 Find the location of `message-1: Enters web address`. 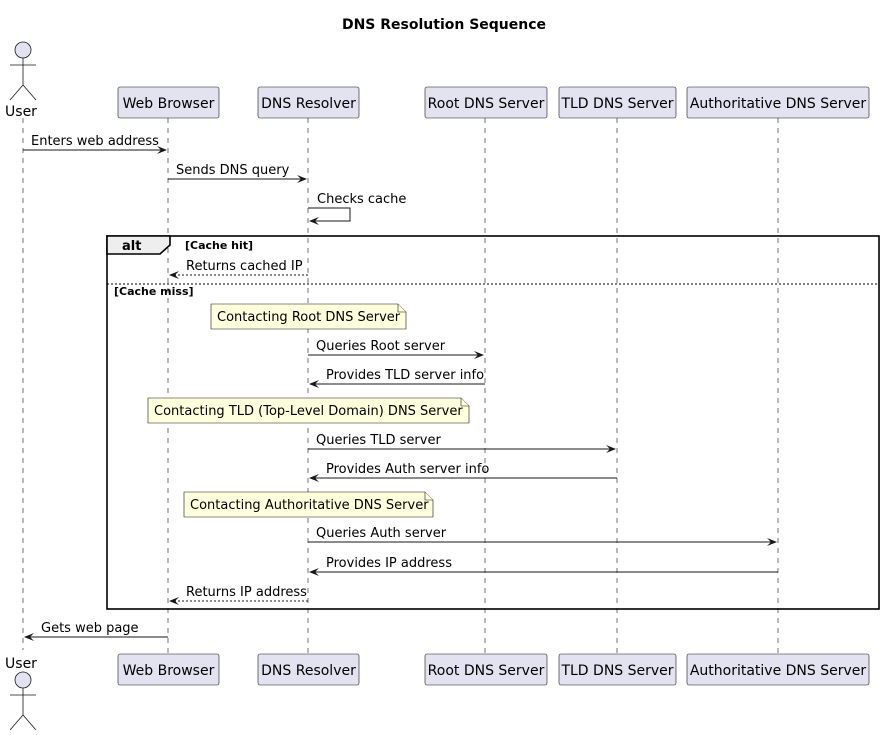

message-1: Enters web address is located at coordinates (95, 144).